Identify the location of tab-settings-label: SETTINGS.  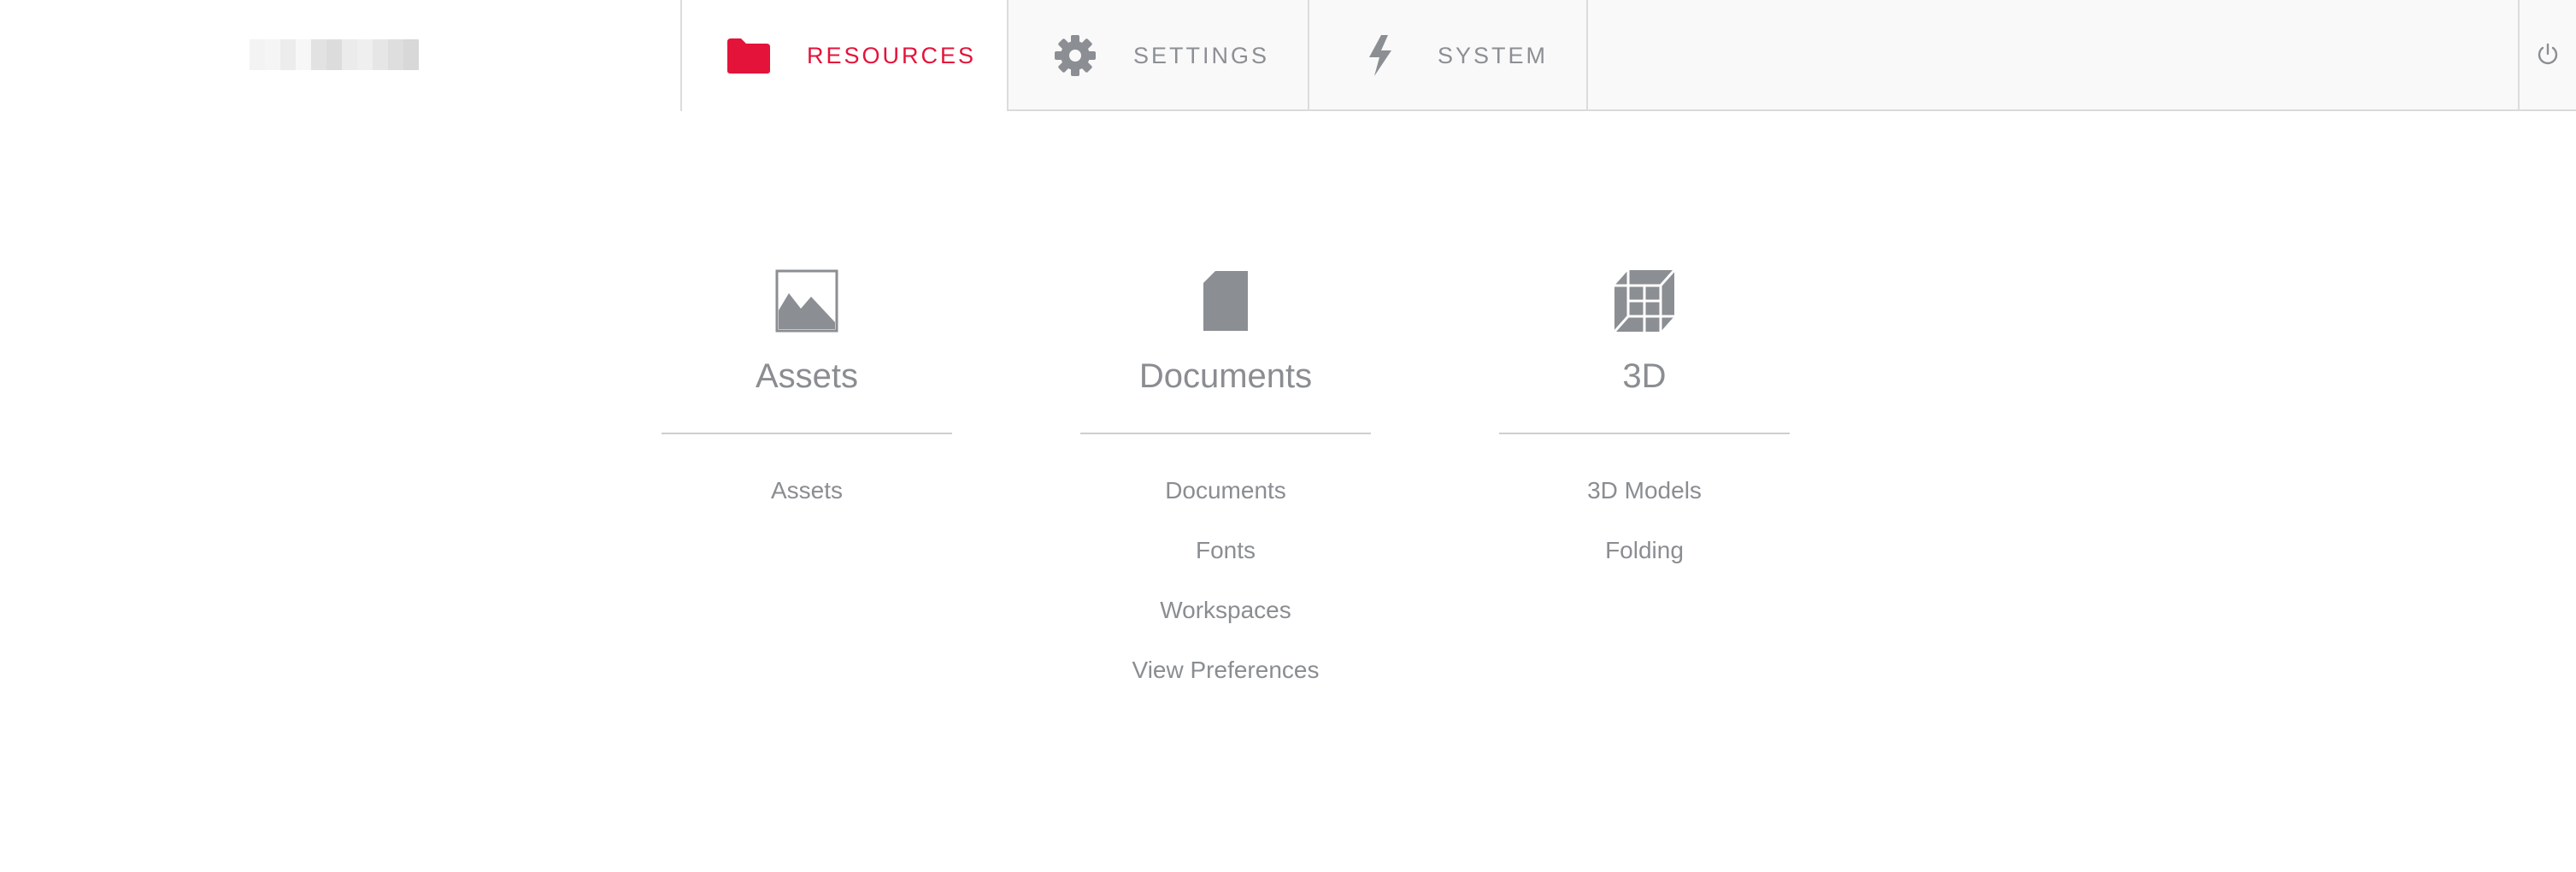
(1201, 55).